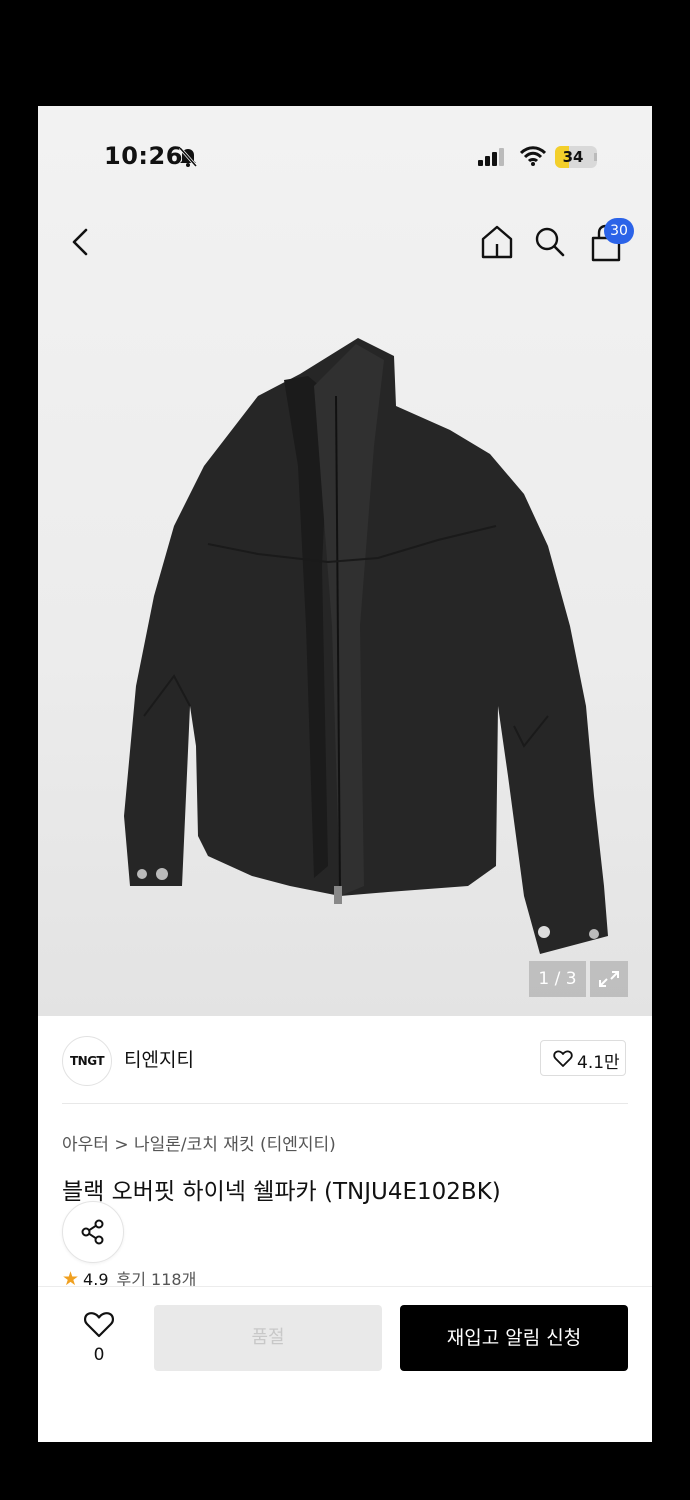  I want to click on signal-icon, so click(491, 157).